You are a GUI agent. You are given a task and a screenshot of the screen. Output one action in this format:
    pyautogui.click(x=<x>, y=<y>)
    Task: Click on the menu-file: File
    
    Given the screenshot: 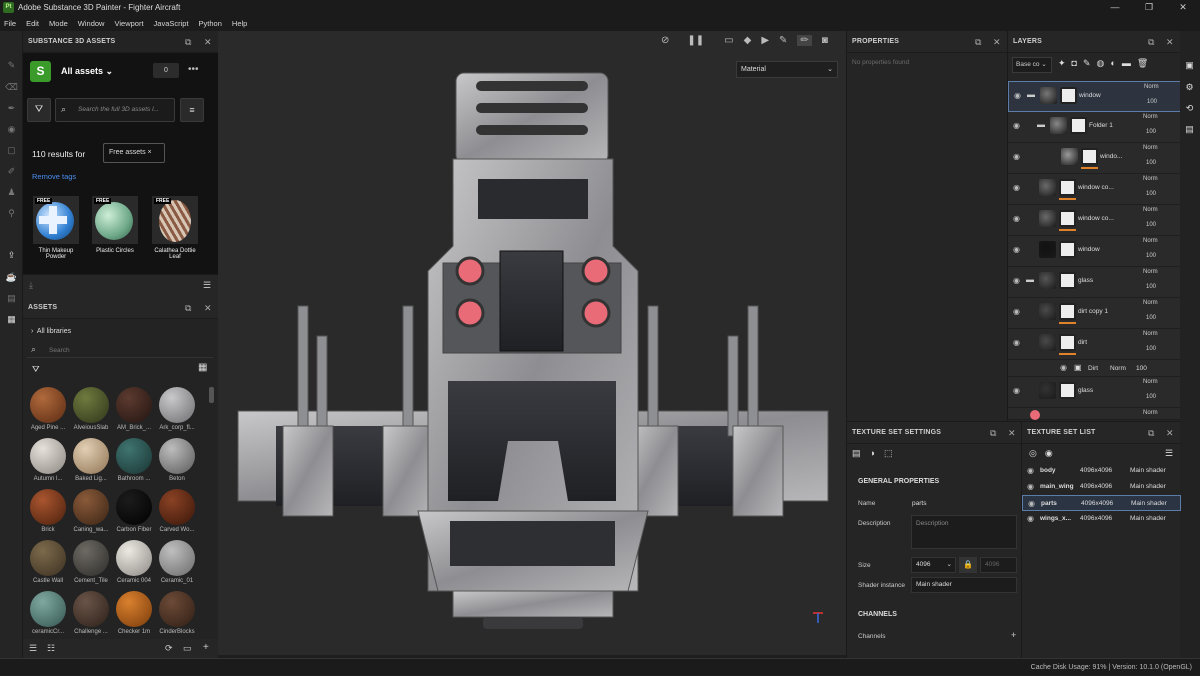 What is the action you would take?
    pyautogui.click(x=10, y=23)
    